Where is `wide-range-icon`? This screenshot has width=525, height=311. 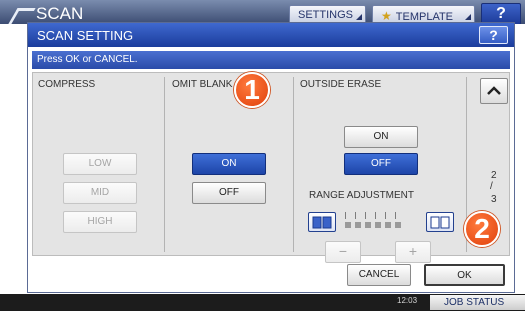 wide-range-icon is located at coordinates (440, 222).